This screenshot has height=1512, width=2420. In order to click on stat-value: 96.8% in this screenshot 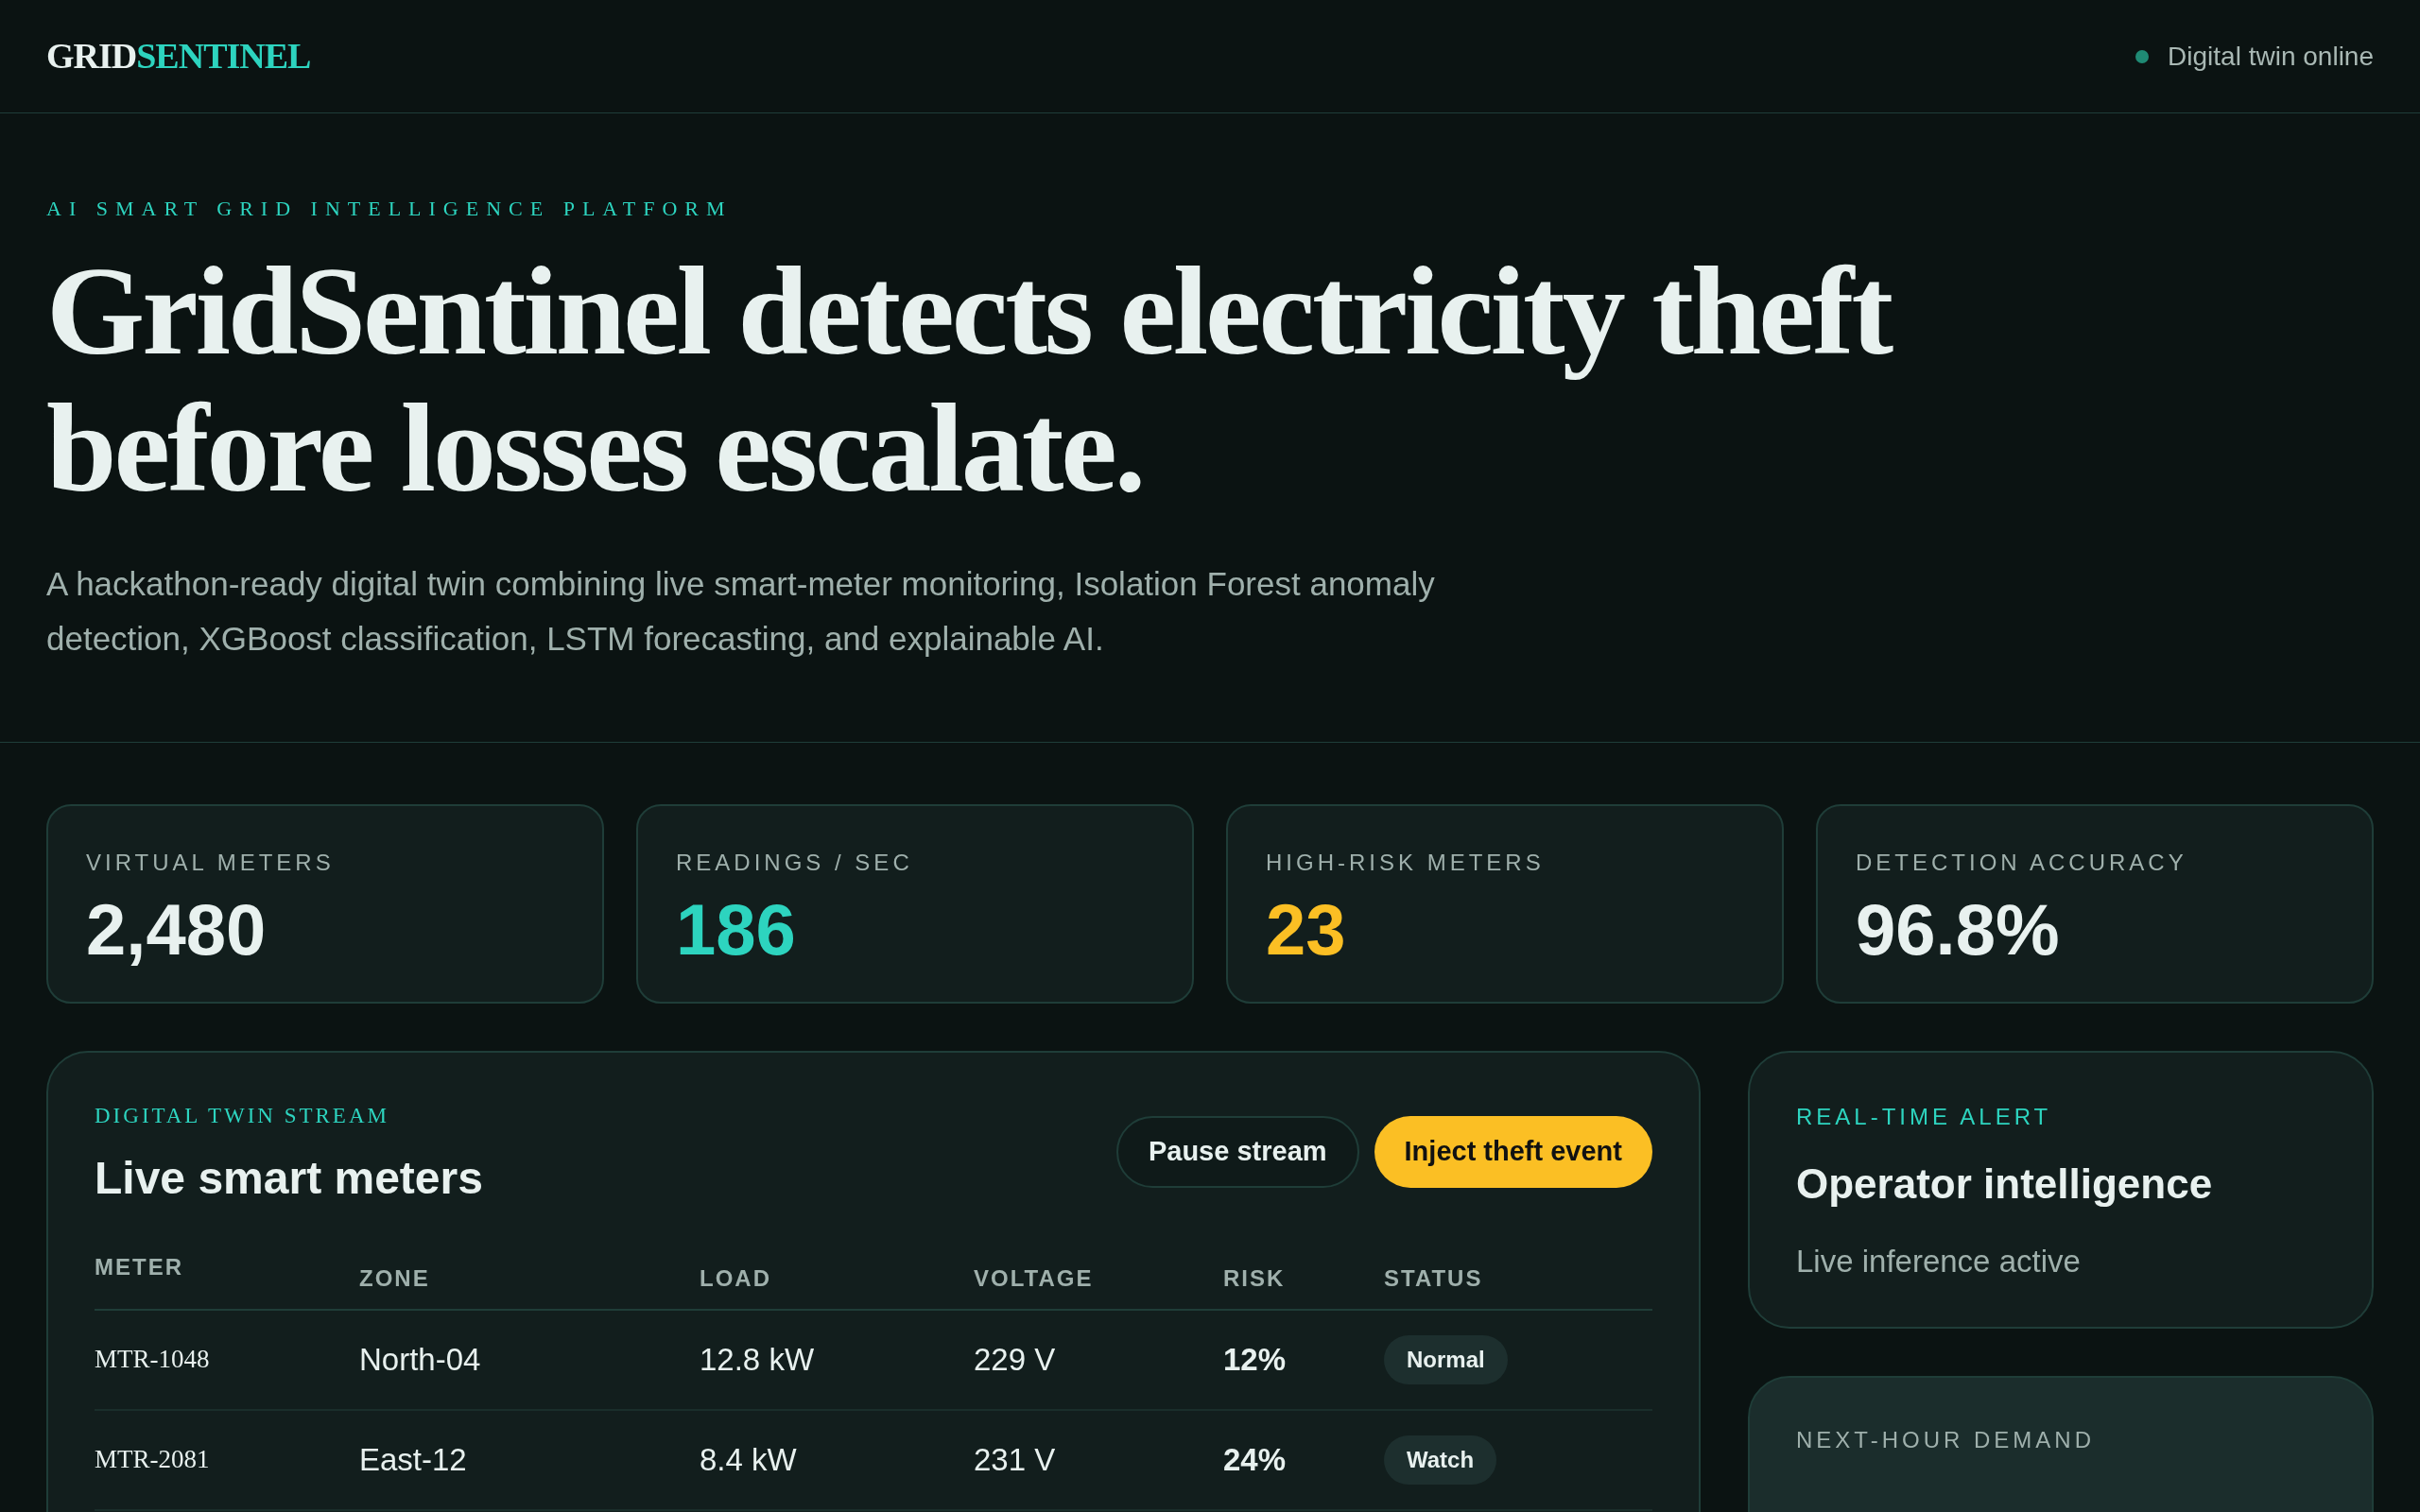, I will do `click(1958, 929)`.